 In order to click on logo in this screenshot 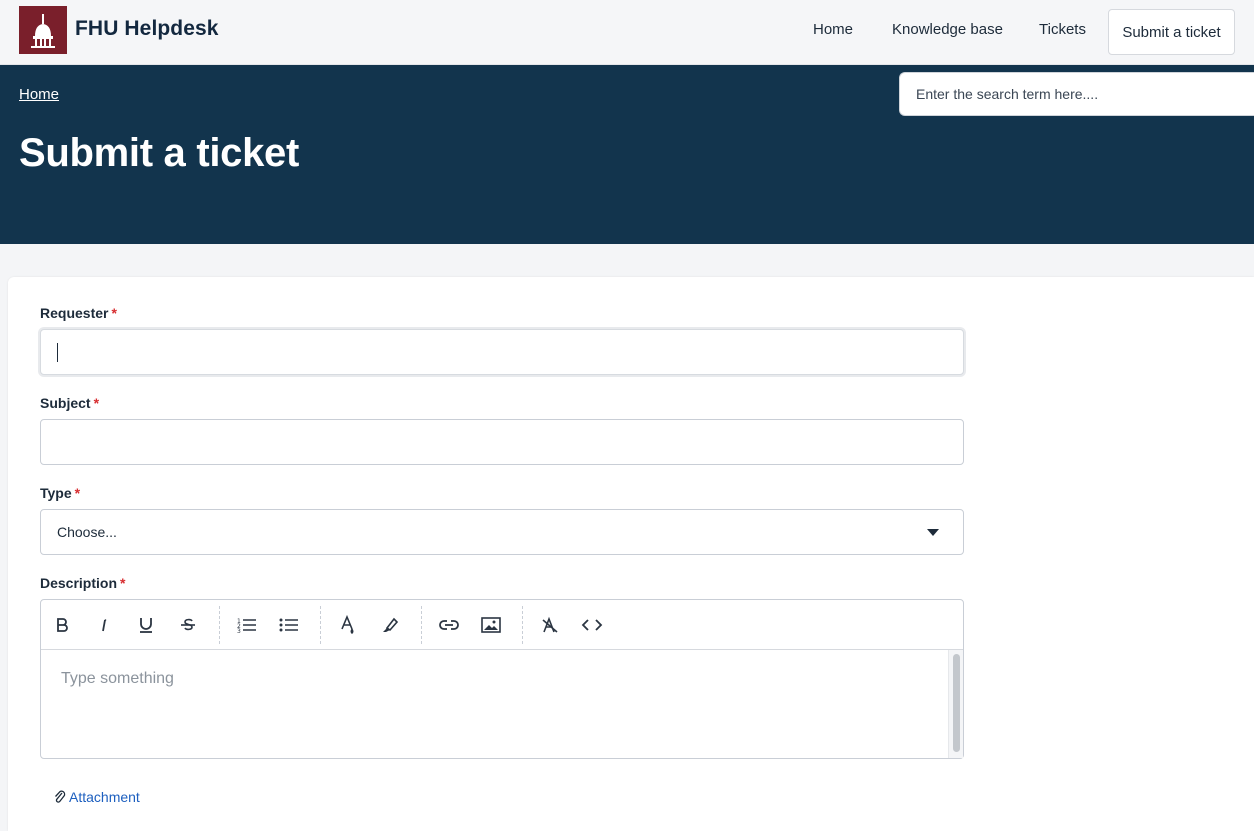, I will do `click(43, 30)`.